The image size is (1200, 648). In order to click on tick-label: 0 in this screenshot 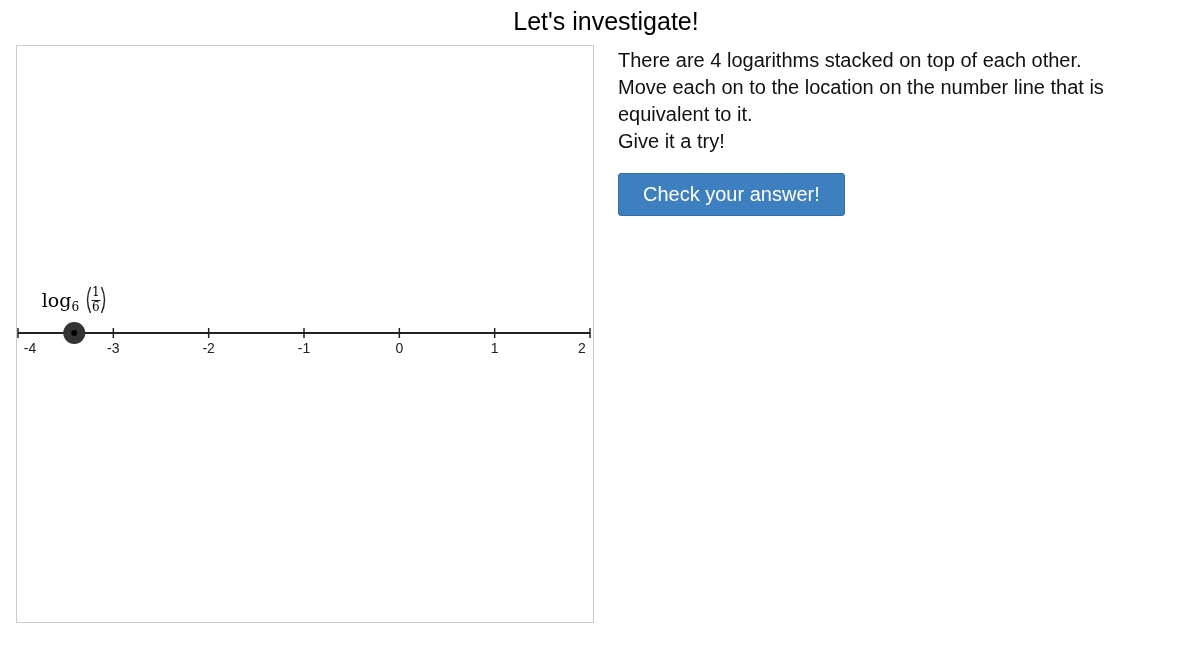, I will do `click(399, 348)`.